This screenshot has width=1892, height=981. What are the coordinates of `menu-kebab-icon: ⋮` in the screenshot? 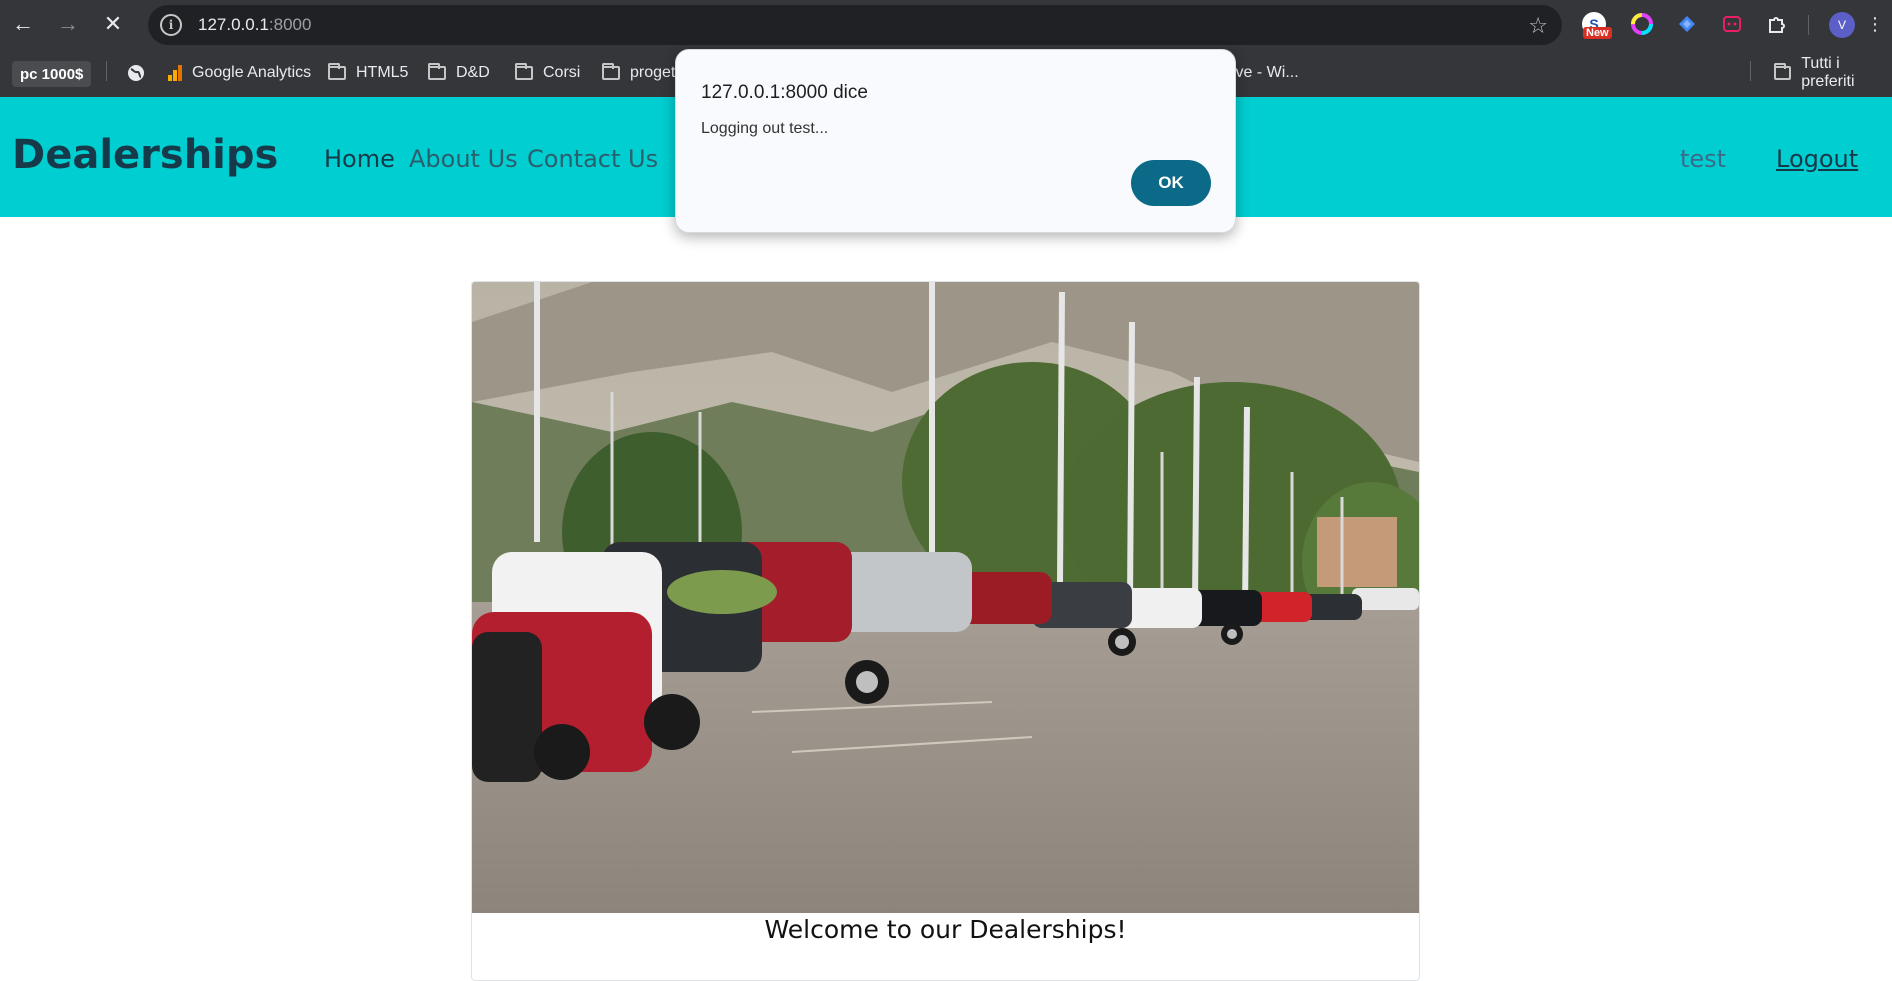 It's located at (1875, 24).